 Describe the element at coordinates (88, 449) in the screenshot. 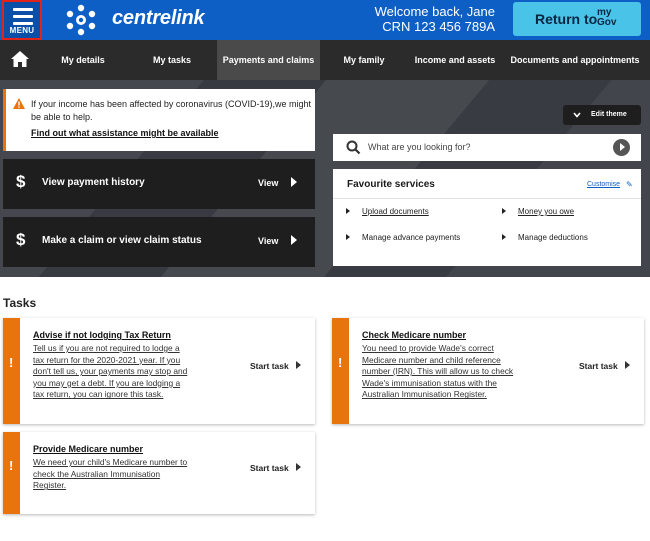

I see `task-title: Provide Medicare number` at that location.